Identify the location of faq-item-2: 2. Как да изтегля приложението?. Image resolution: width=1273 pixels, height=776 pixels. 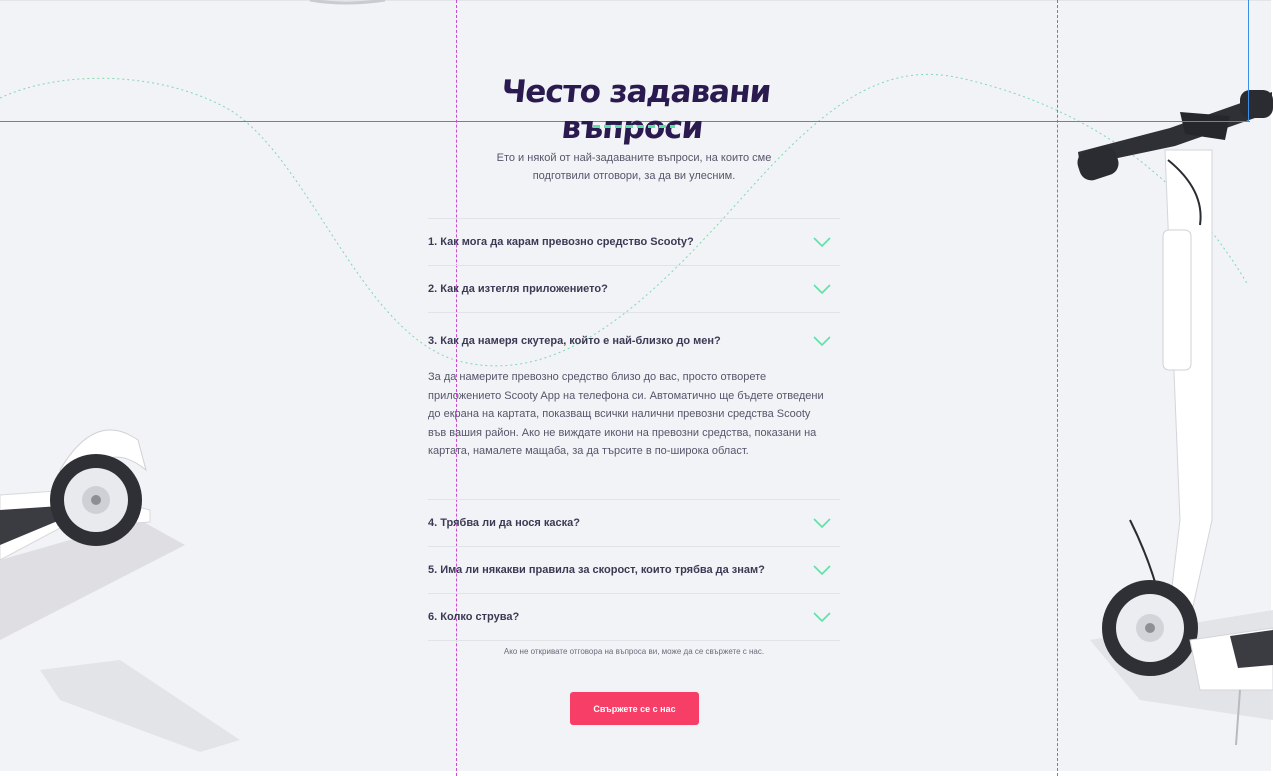
(634, 289).